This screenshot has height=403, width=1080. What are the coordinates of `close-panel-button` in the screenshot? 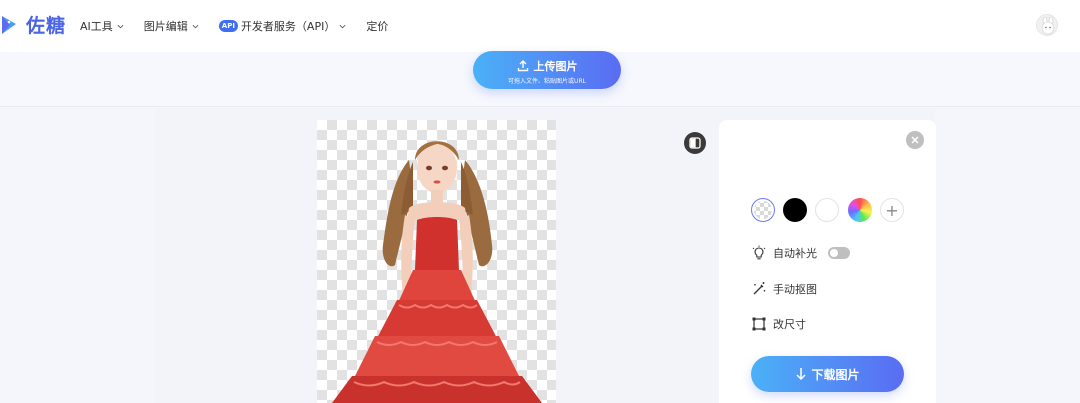 It's located at (915, 140).